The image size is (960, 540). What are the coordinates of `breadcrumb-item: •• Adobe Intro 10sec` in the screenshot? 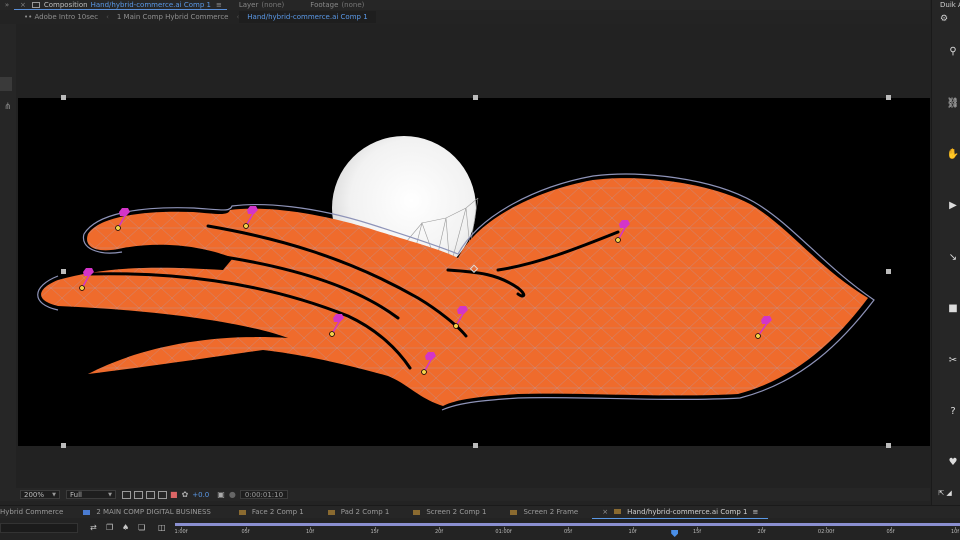 It's located at (61, 17).